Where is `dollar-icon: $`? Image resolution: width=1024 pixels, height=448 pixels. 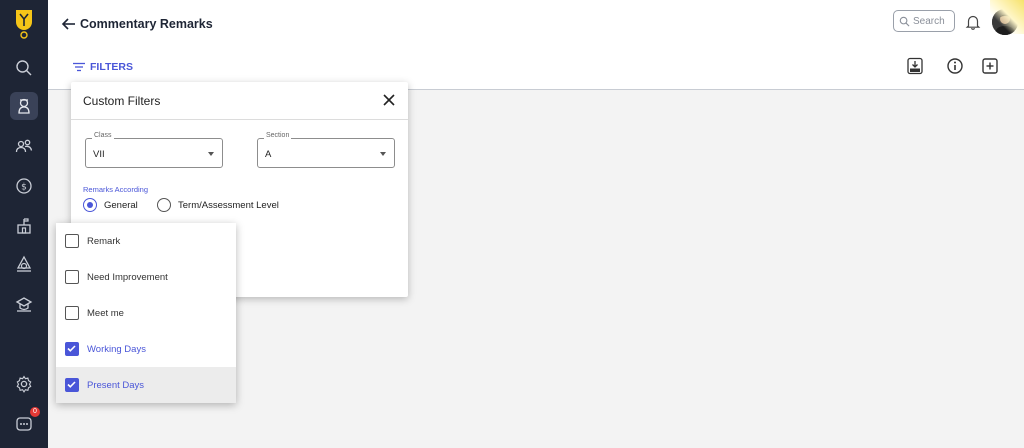
dollar-icon: $ is located at coordinates (24, 186).